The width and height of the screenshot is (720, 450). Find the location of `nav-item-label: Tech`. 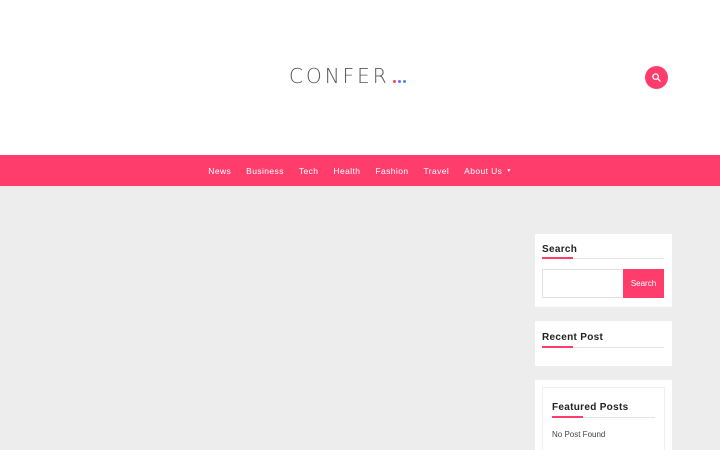

nav-item-label: Tech is located at coordinates (308, 170).